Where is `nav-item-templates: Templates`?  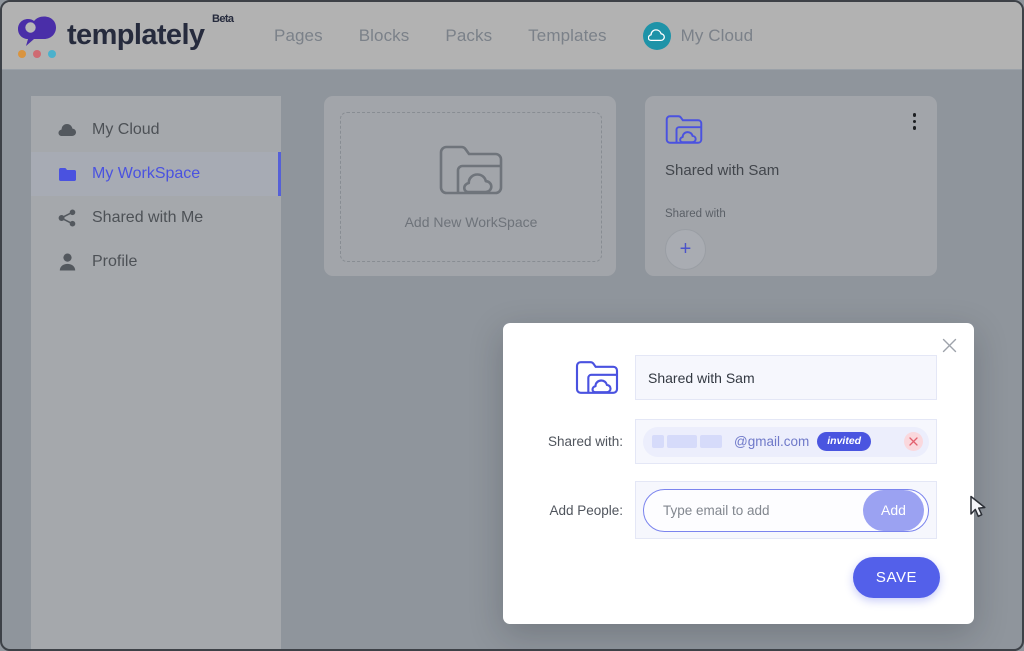 nav-item-templates: Templates is located at coordinates (567, 36).